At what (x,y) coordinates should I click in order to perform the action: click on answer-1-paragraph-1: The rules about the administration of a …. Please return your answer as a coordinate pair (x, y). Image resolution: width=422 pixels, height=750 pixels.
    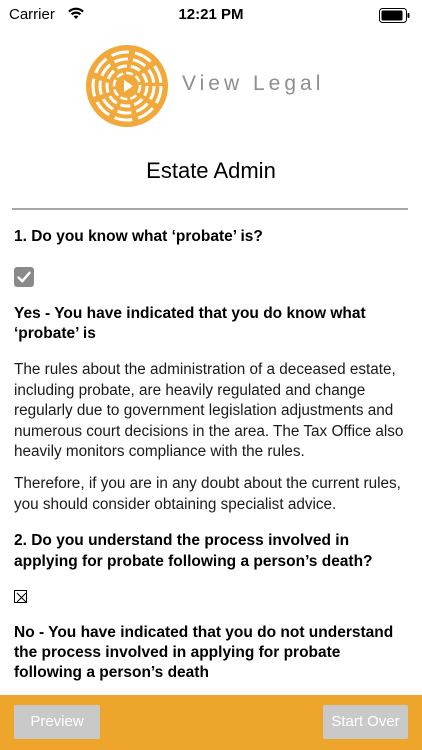
    Looking at the image, I should click on (209, 410).